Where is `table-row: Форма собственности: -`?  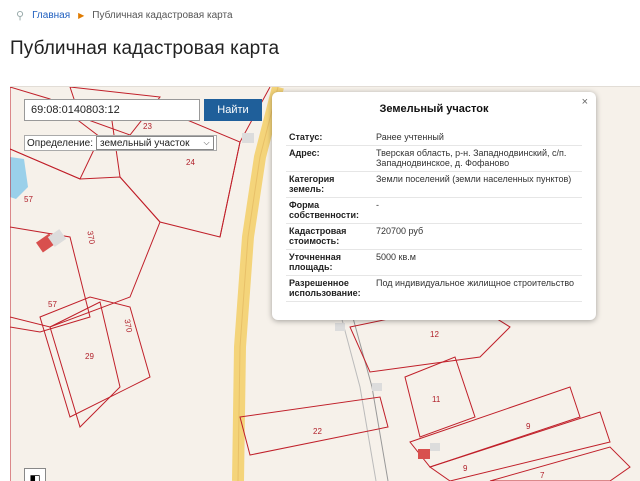
table-row: Форма собственности: - is located at coordinates (434, 210).